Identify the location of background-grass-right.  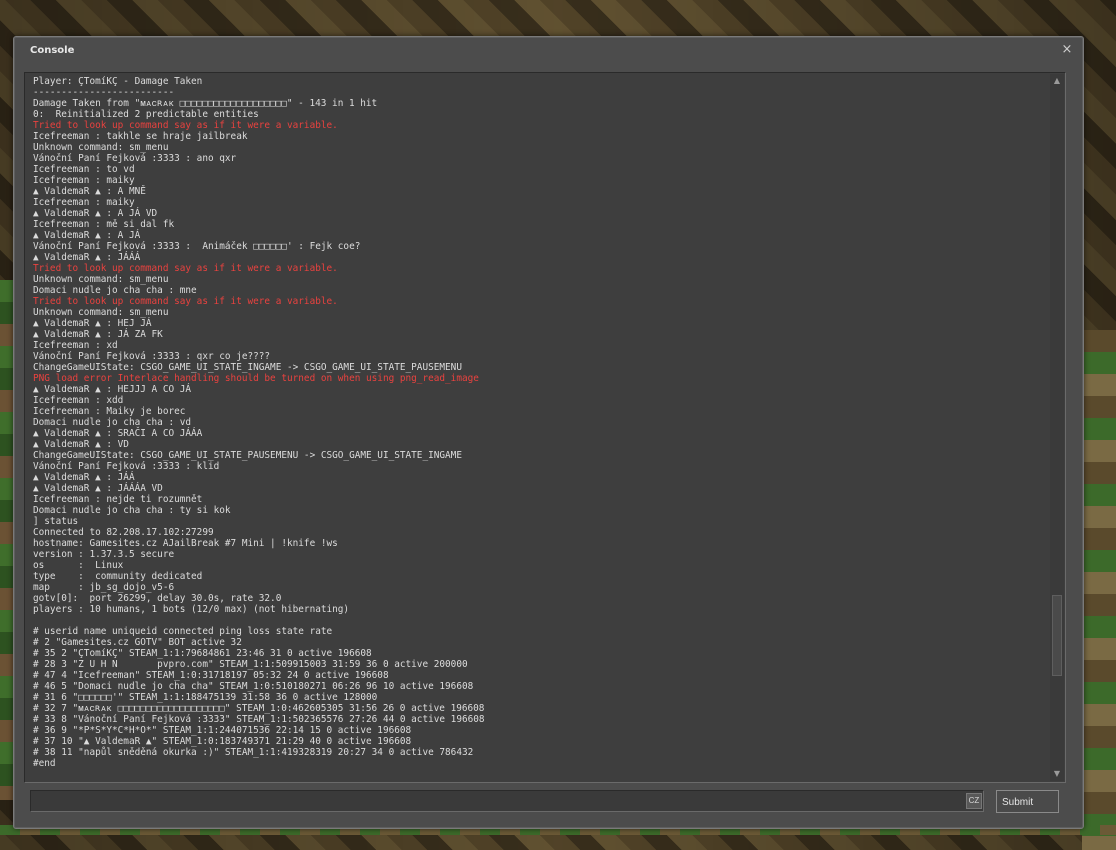
(1099, 590).